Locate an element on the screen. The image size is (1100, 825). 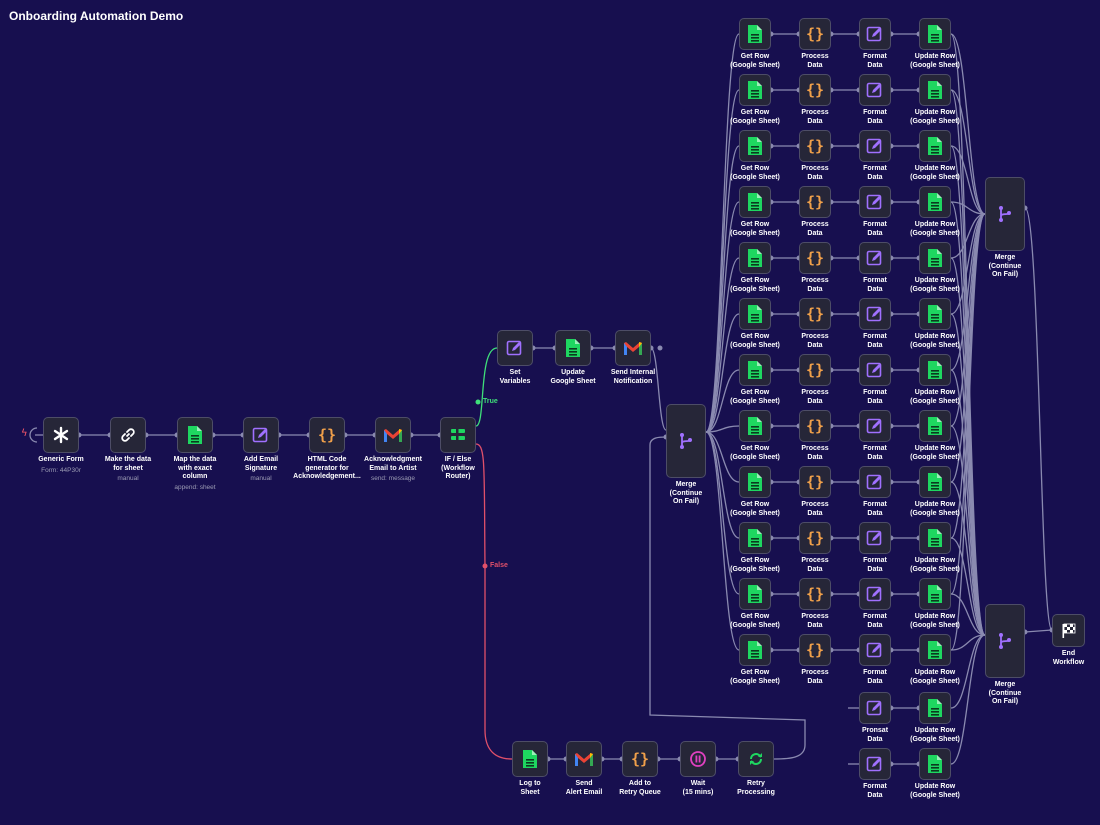
grid-node-format-data-r10 is located at coordinates (875, 538).